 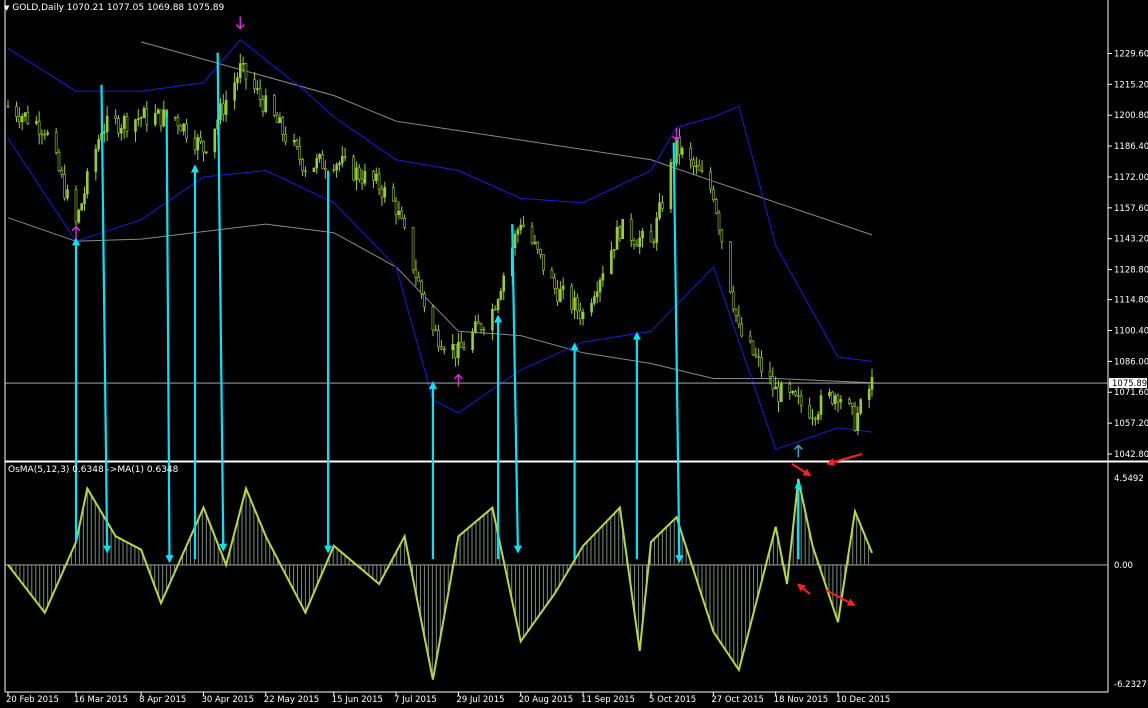 What do you see at coordinates (6, 8) in the screenshot?
I see `collapse-triangle-icon: ▼` at bounding box center [6, 8].